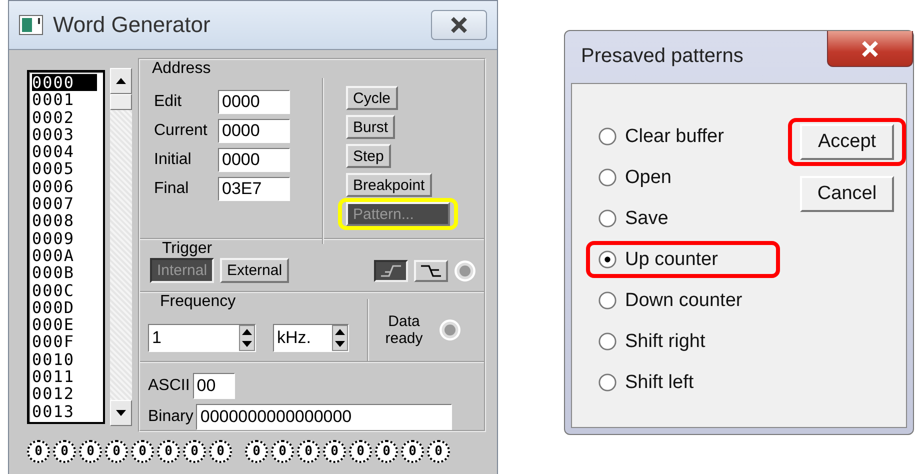 The width and height of the screenshot is (918, 474). I want to click on pattern-radio-option: Shift right, so click(652, 341).